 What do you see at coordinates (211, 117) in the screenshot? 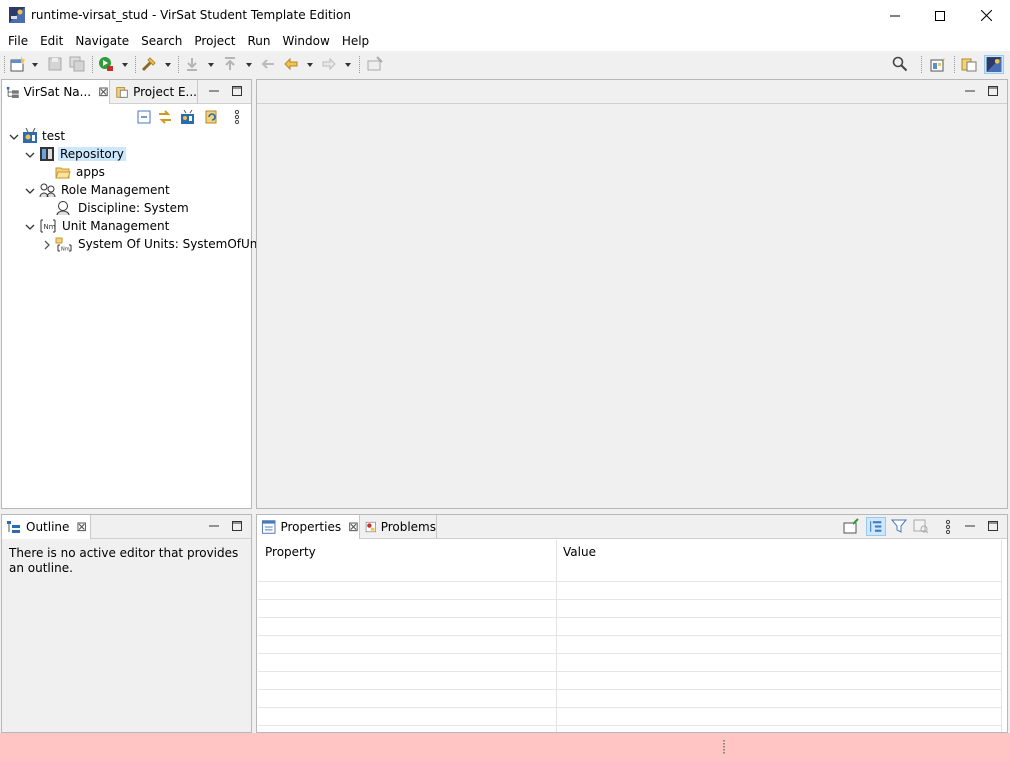
I see `sync-icon` at bounding box center [211, 117].